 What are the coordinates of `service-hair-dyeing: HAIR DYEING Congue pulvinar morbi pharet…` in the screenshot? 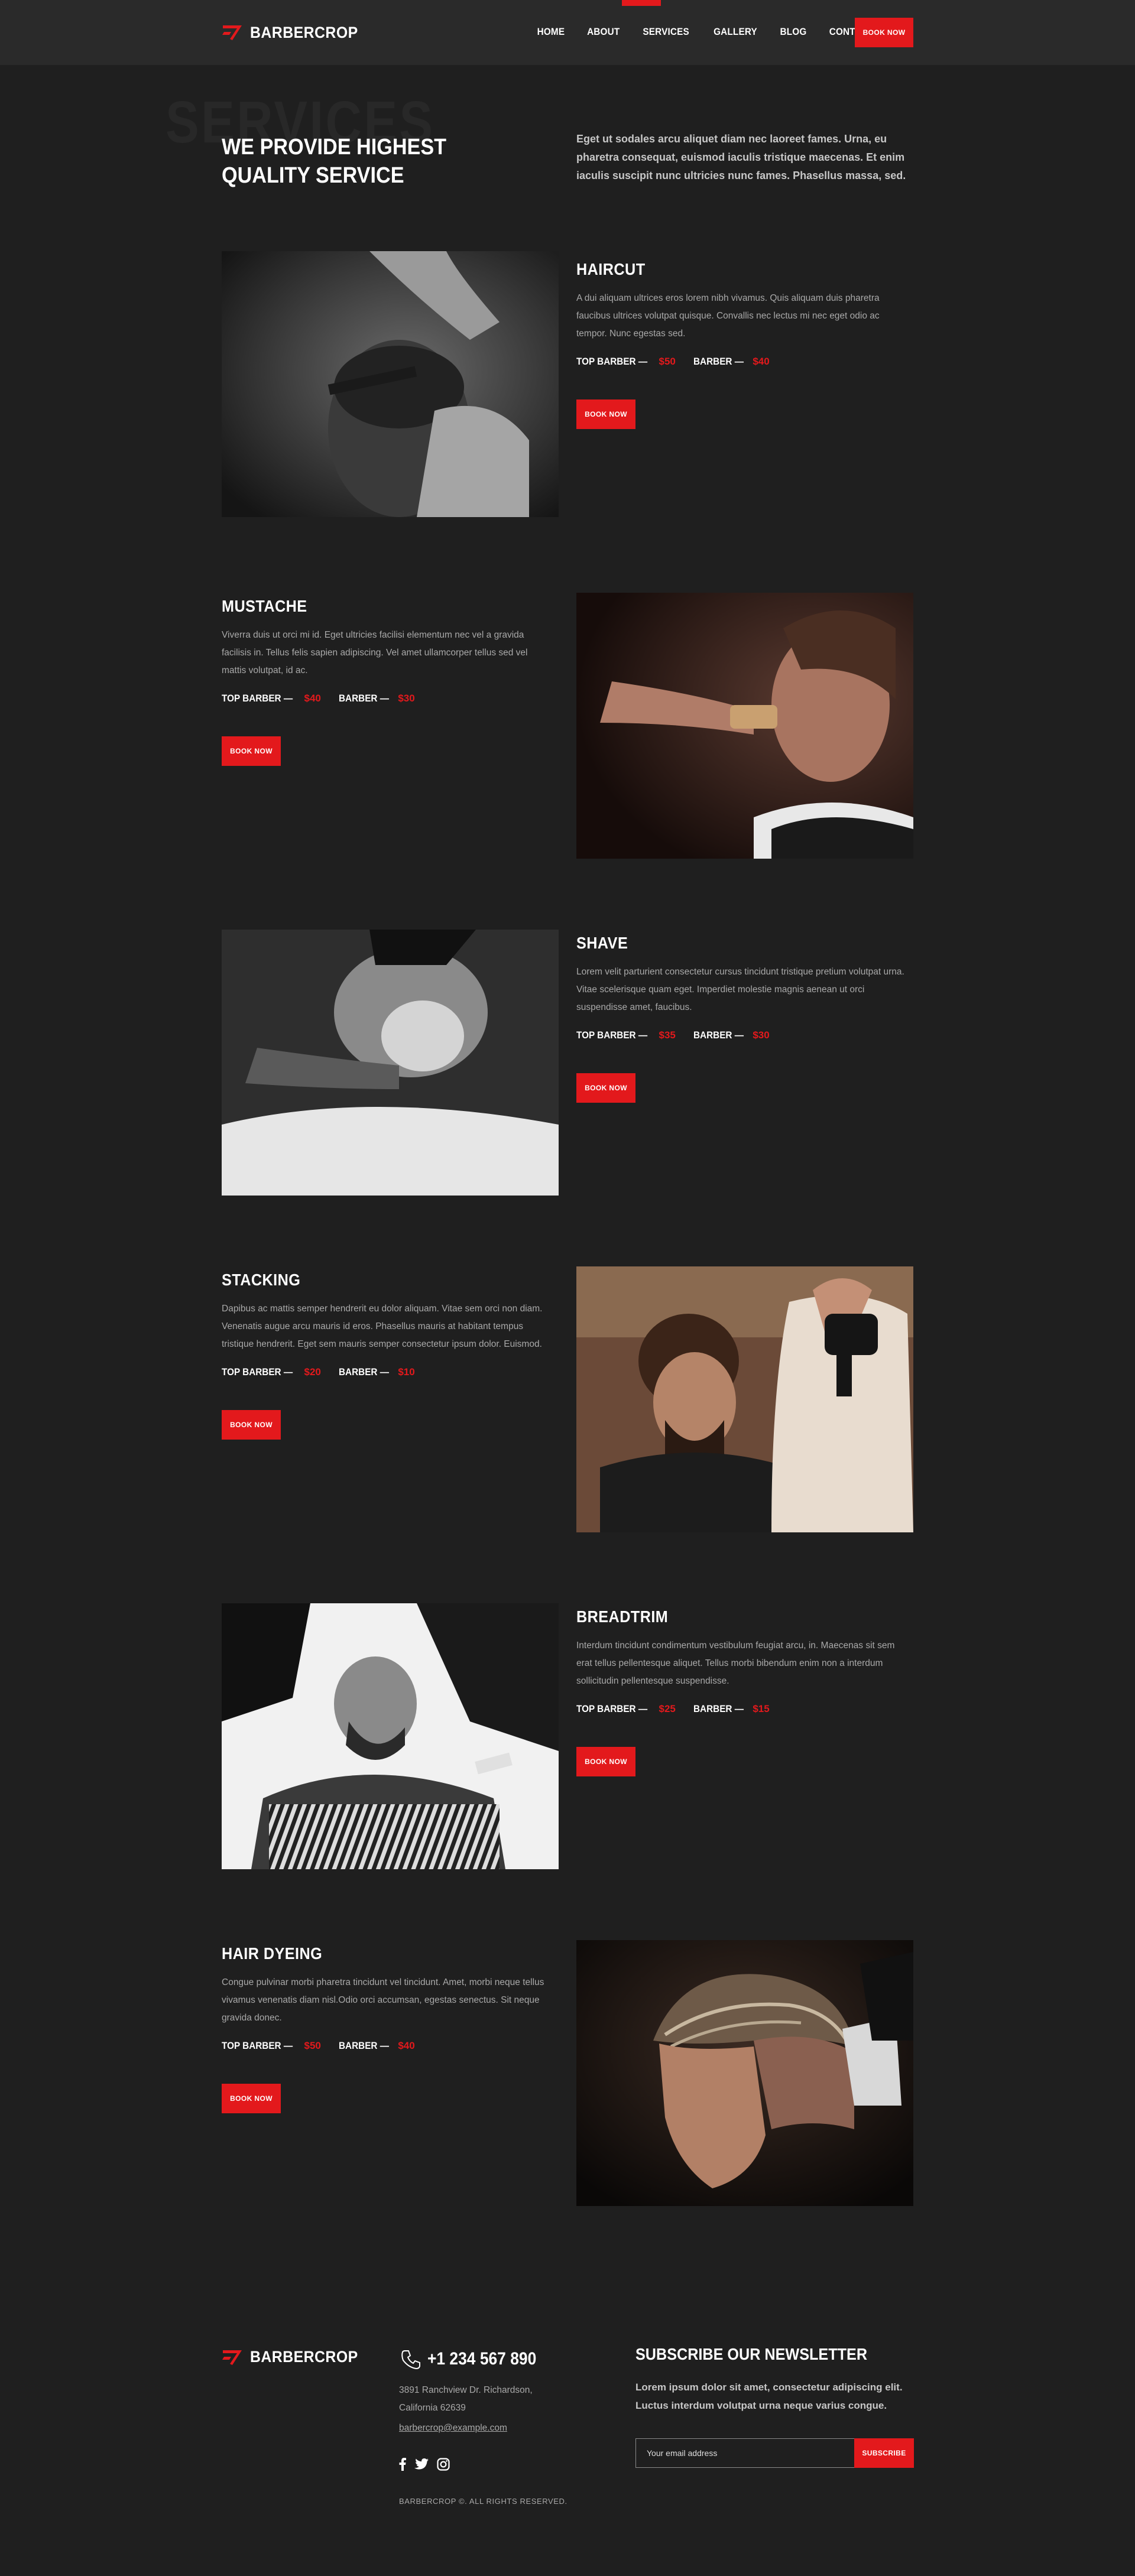 It's located at (391, 2028).